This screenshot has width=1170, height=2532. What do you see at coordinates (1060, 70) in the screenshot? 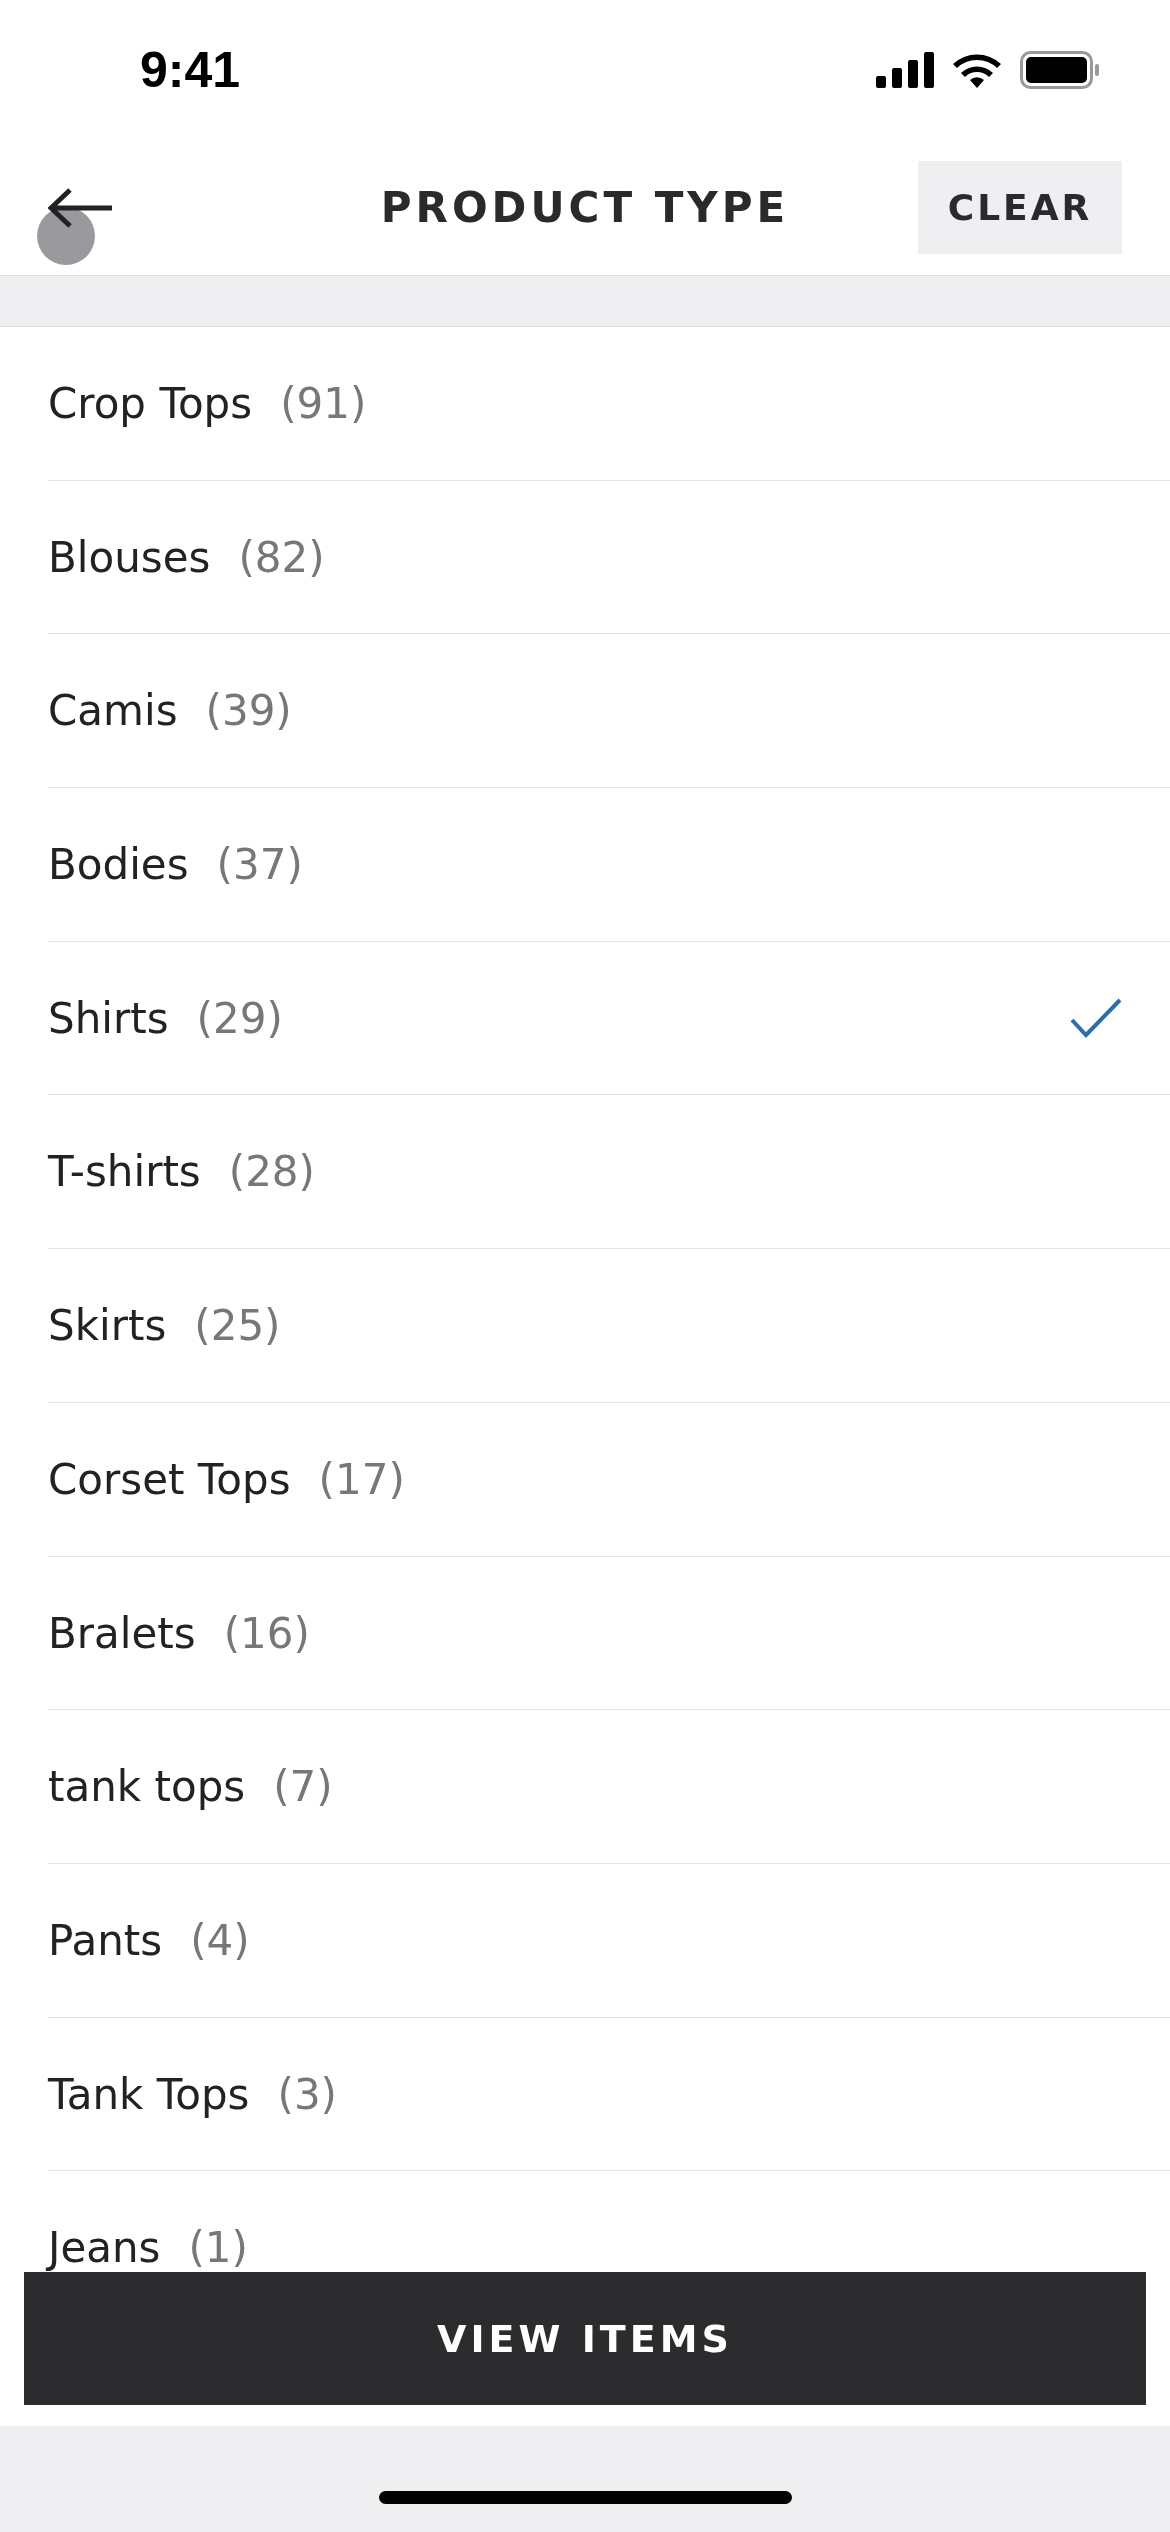
I see `battery-icon` at bounding box center [1060, 70].